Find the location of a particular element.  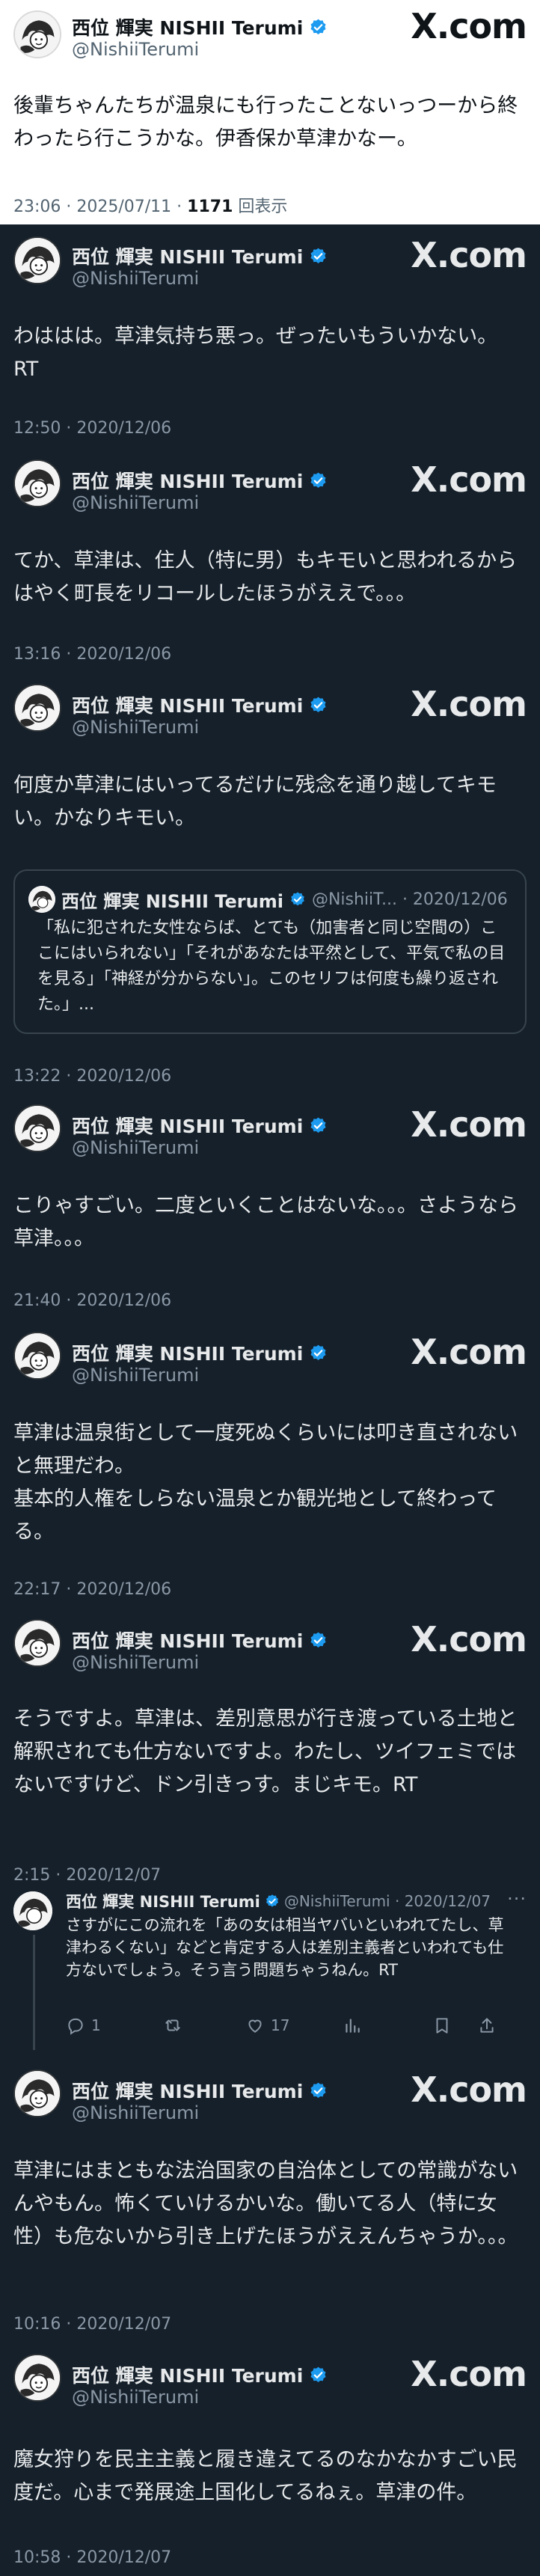

like-count: 17 is located at coordinates (280, 2025).